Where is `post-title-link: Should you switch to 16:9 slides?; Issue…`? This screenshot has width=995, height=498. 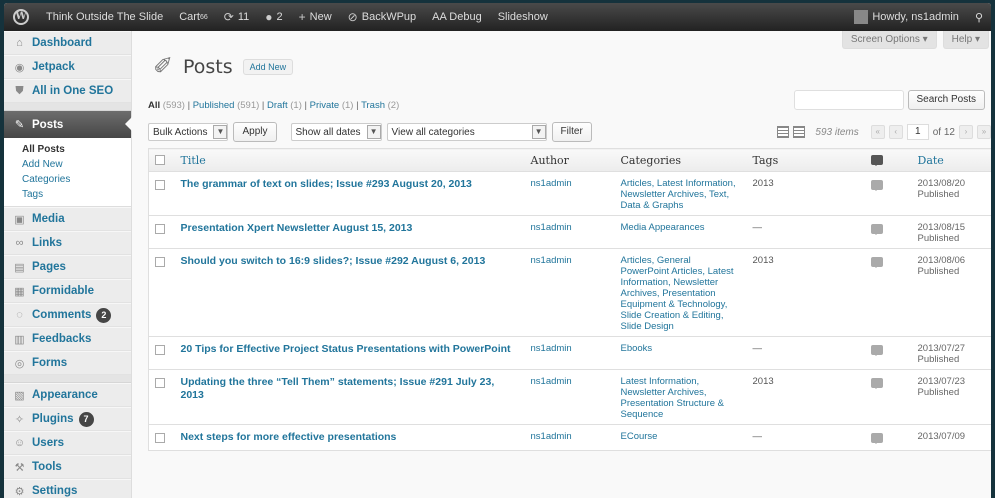 post-title-link: Should you switch to 16:9 slides?; Issue… is located at coordinates (349, 292).